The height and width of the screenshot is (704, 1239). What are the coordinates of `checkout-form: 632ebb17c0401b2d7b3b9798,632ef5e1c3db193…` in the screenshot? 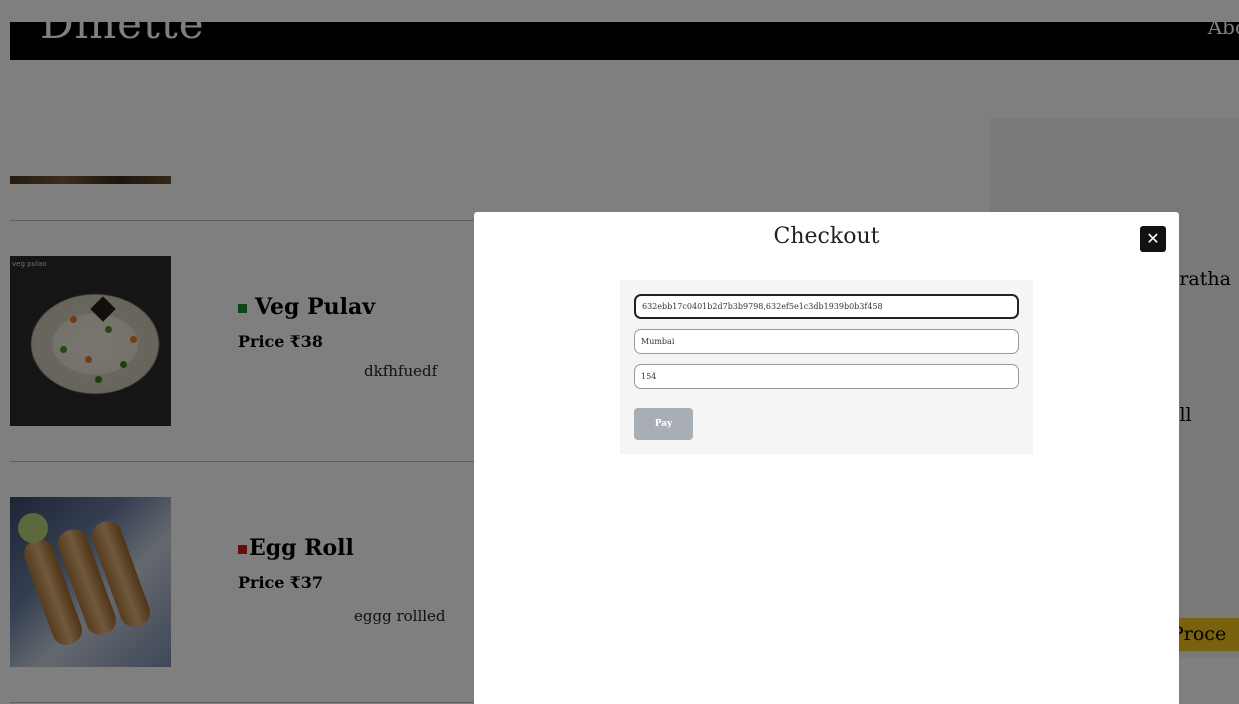 It's located at (826, 367).